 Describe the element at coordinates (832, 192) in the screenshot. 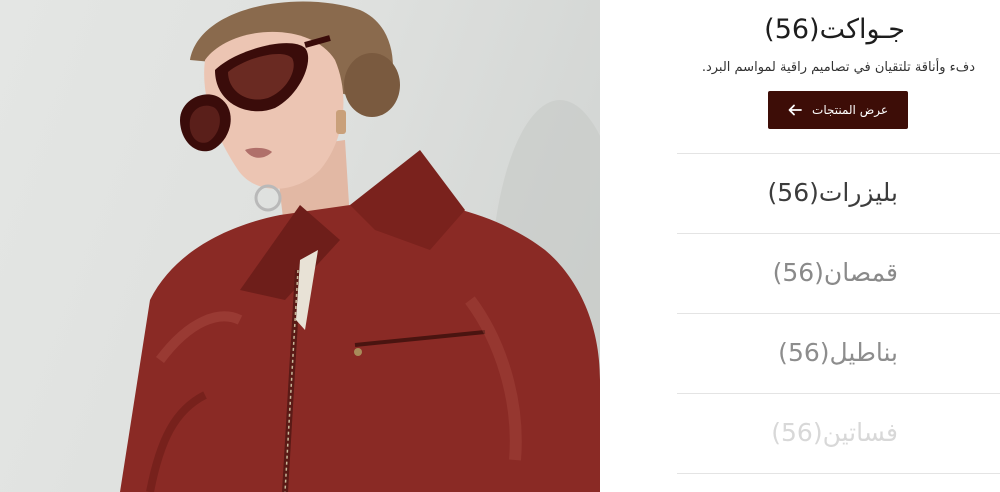

I see `category-label: بليزرات(56)` at that location.